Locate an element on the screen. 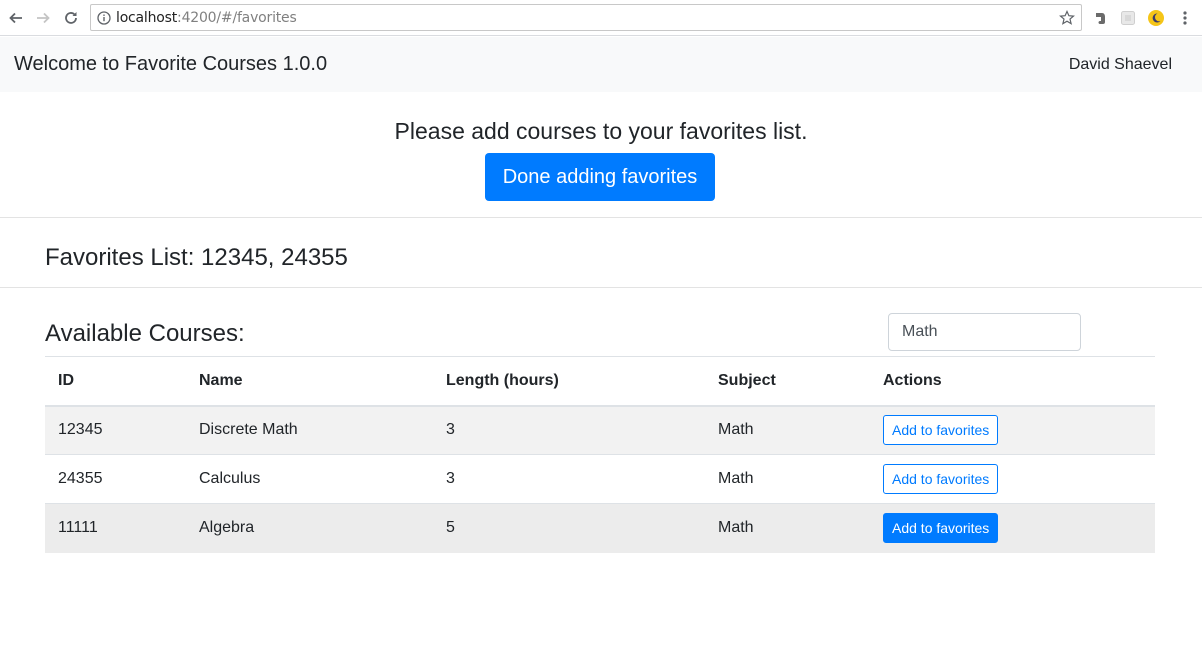 This screenshot has width=1202, height=662. table-row: 24355 Calculus 3 Math Add to favorites is located at coordinates (600, 479).